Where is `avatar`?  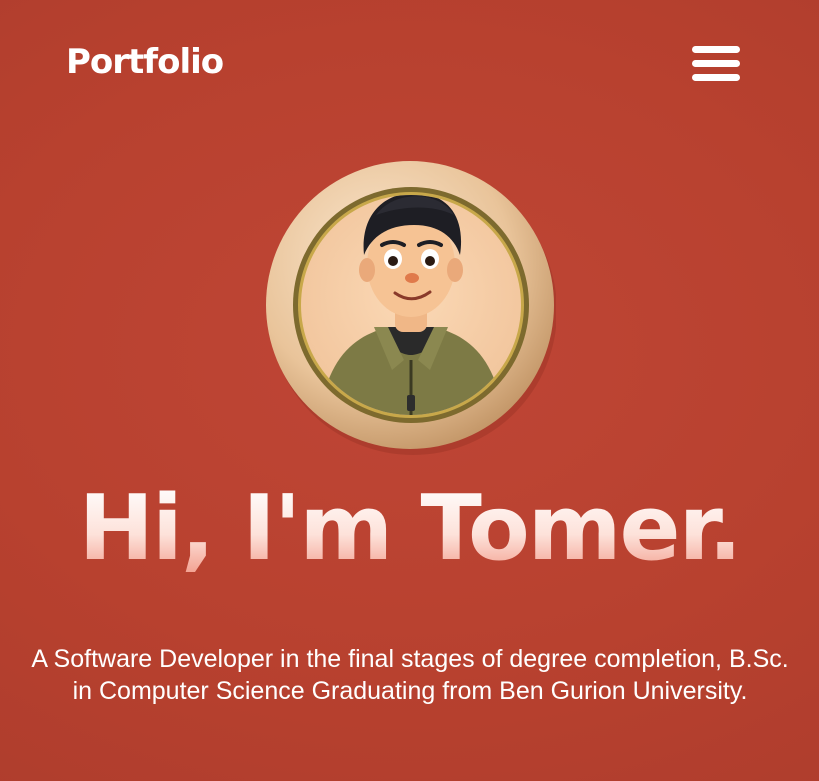 avatar is located at coordinates (410, 305).